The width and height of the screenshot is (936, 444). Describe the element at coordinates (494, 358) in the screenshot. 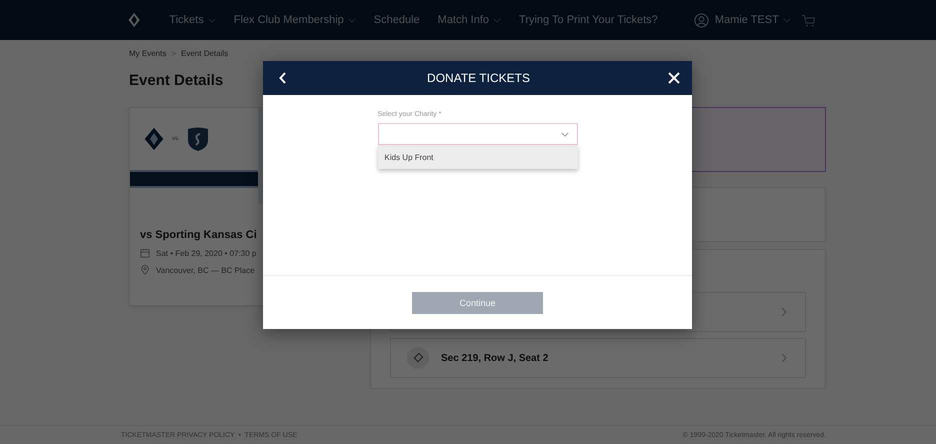

I see `ticket-label: Sec 219, Row J, Seat 2` at that location.